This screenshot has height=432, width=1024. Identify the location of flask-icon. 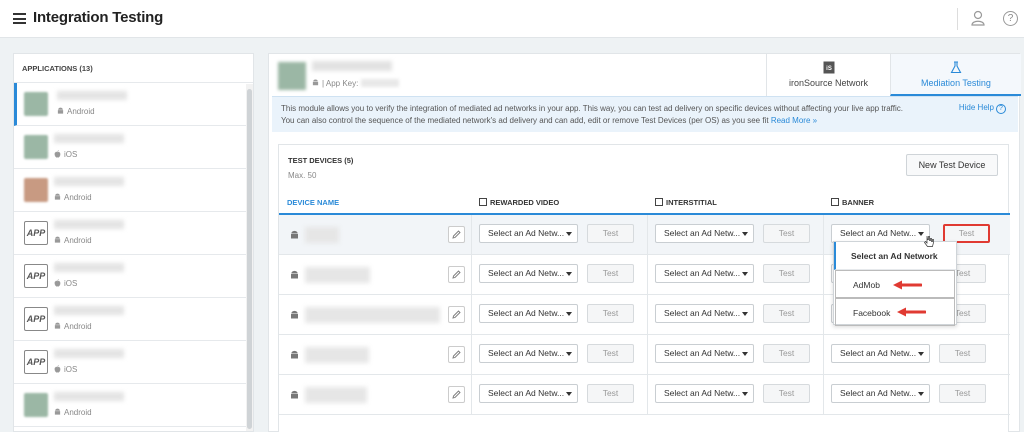
(956, 67).